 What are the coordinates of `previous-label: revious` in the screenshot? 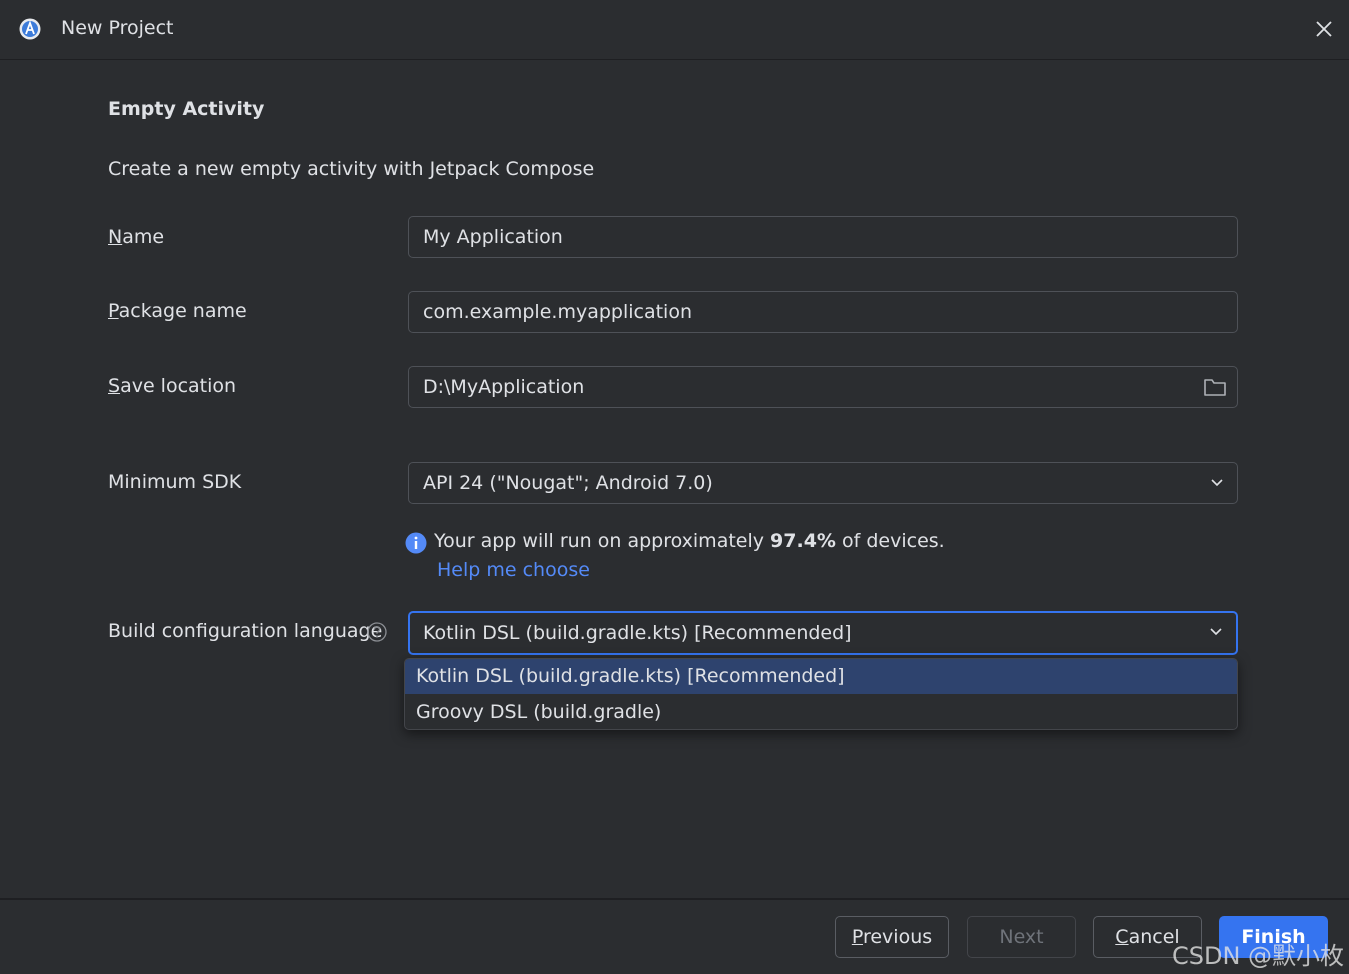 It's located at (897, 937).